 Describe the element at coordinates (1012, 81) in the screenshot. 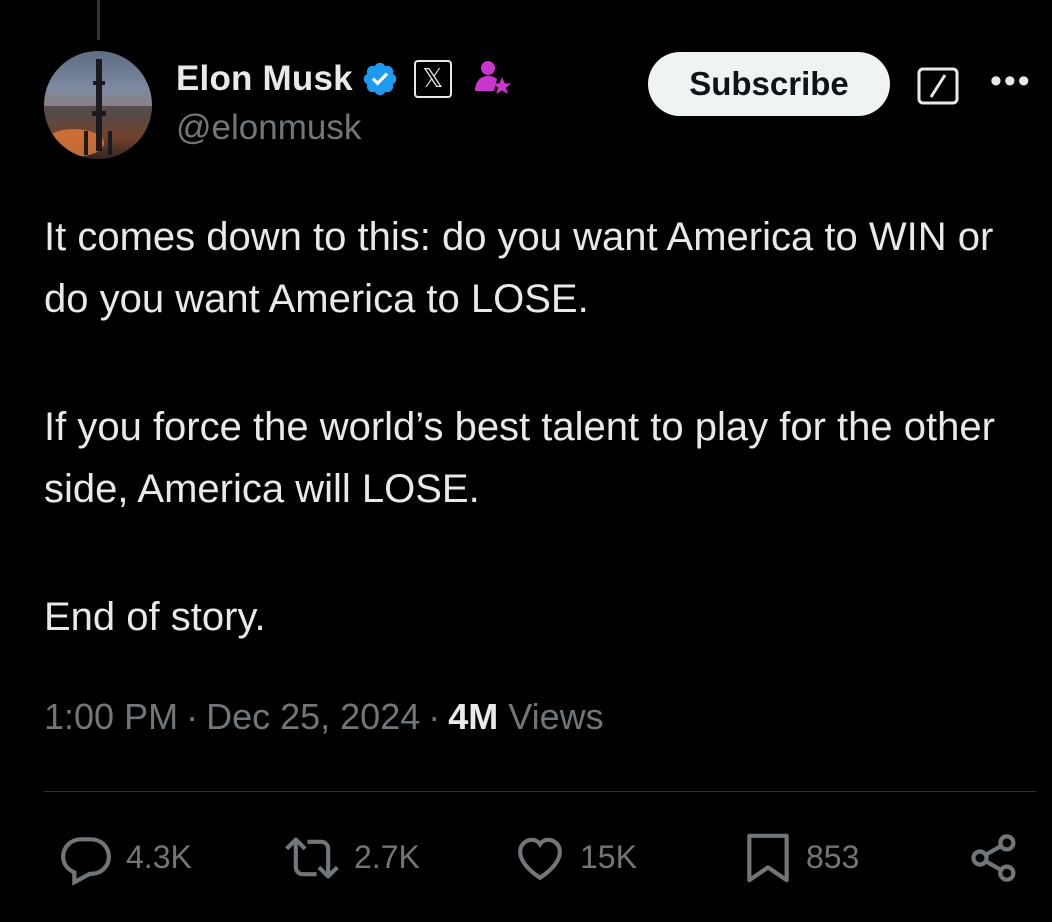

I see `more-options-icon: •••` at that location.